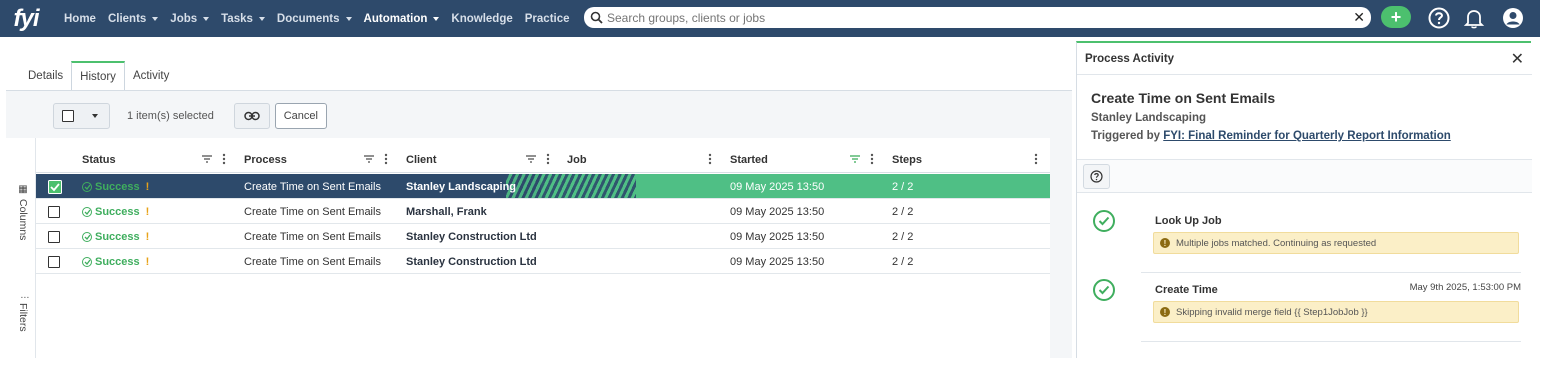 This screenshot has width=1544, height=371. I want to click on col-started-label: Started, so click(749, 160).